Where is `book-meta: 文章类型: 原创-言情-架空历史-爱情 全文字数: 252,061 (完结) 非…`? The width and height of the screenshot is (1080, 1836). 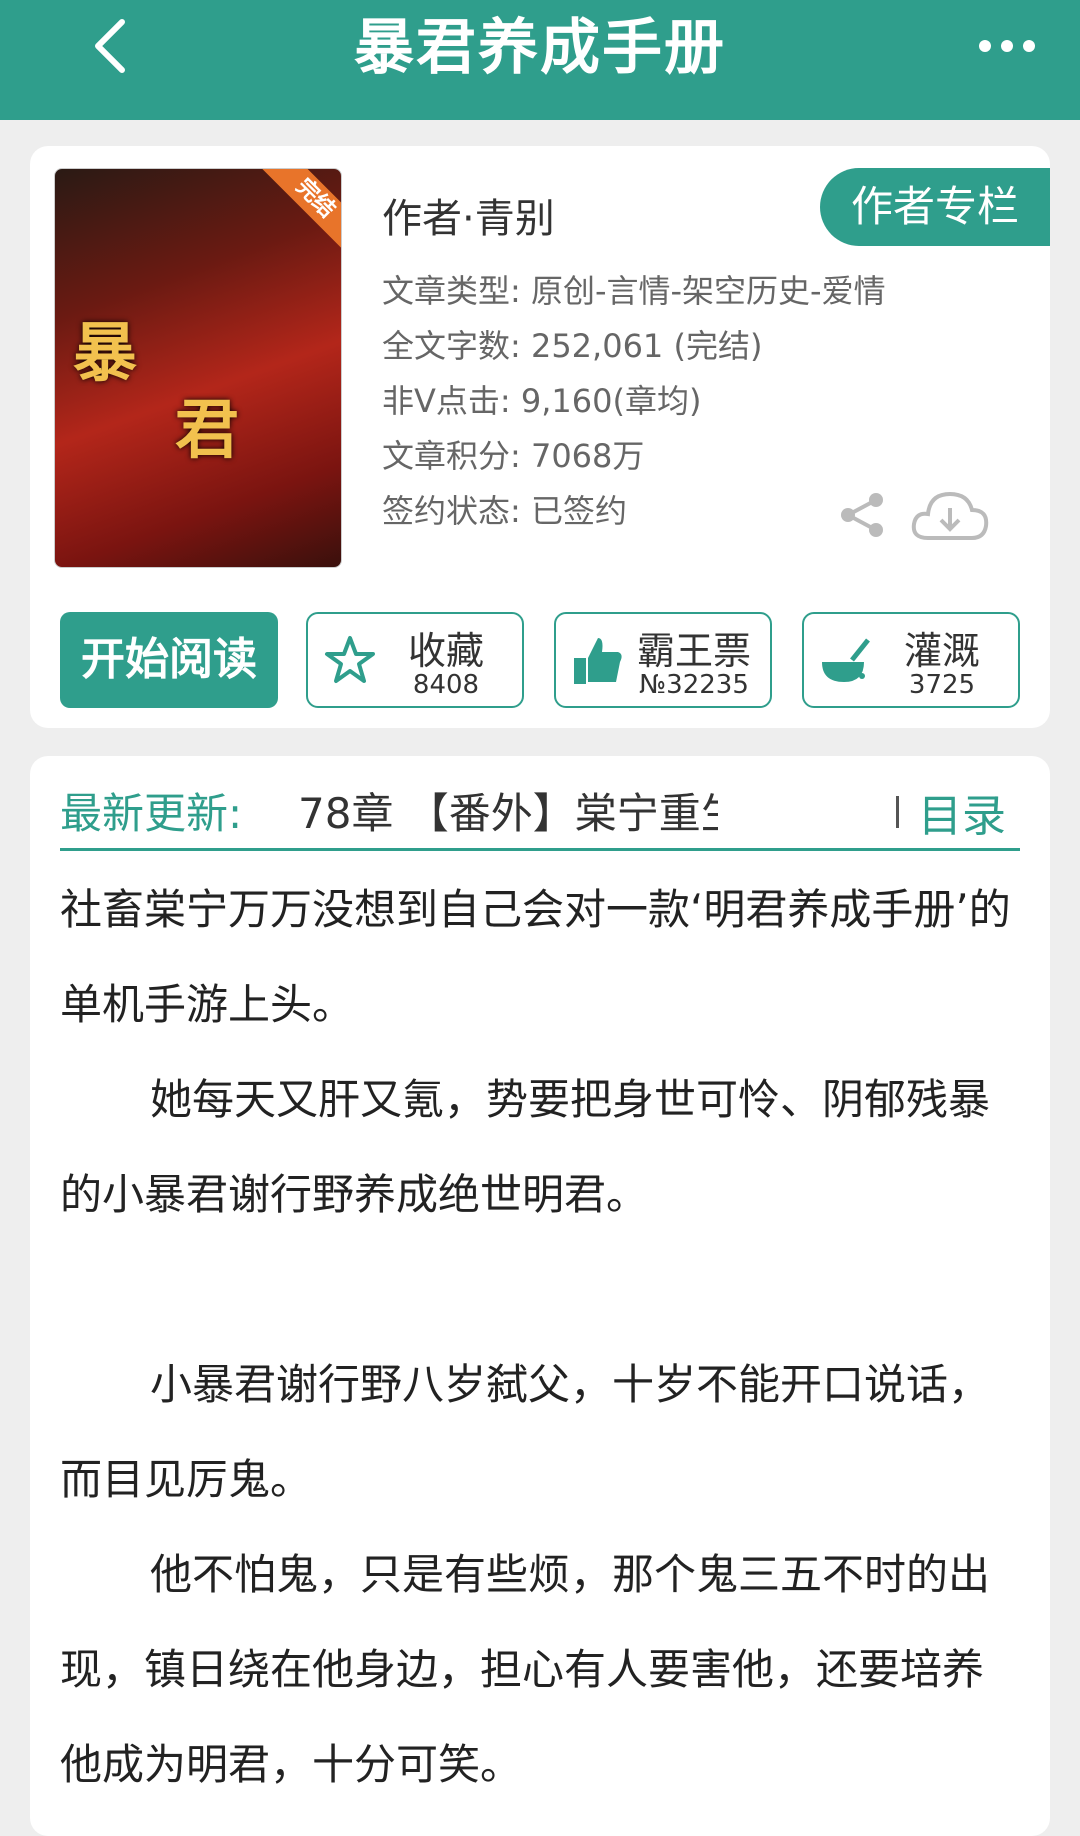 book-meta: 文章类型: 原创-言情-架空历史-爱情 全文字数: 252,061 (完结) 非… is located at coordinates (634, 401).